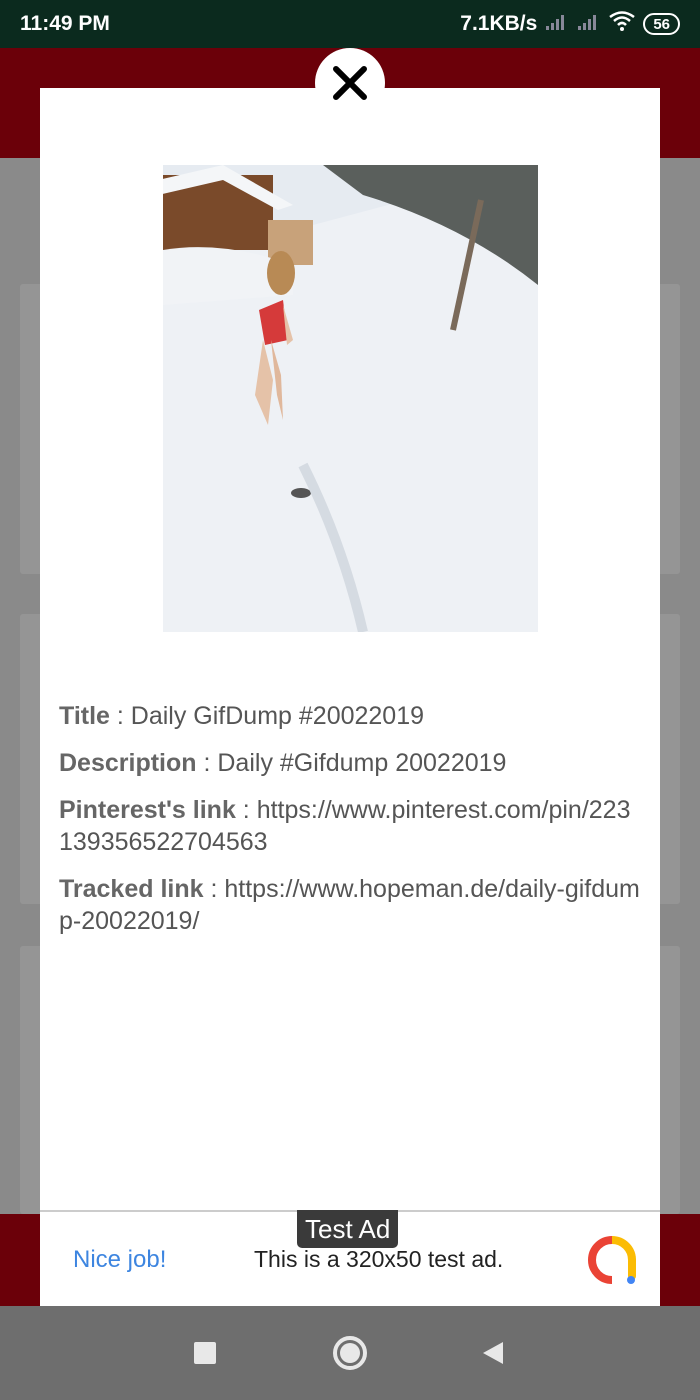  What do you see at coordinates (612, 1262) in the screenshot?
I see `admob-logo-icon` at bounding box center [612, 1262].